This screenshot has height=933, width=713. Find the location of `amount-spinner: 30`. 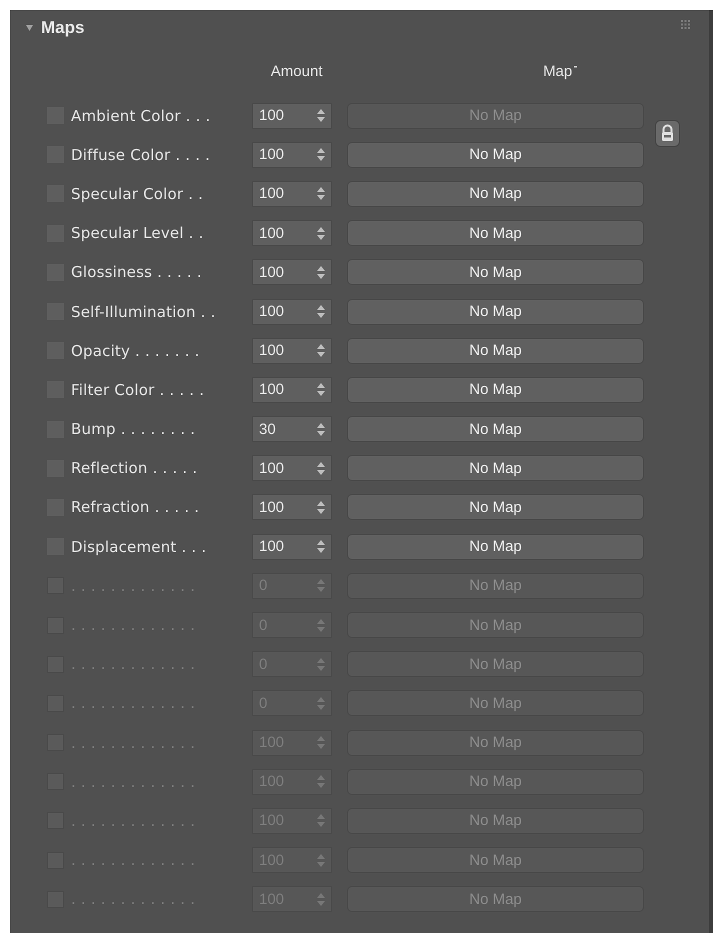

amount-spinner: 30 is located at coordinates (292, 429).